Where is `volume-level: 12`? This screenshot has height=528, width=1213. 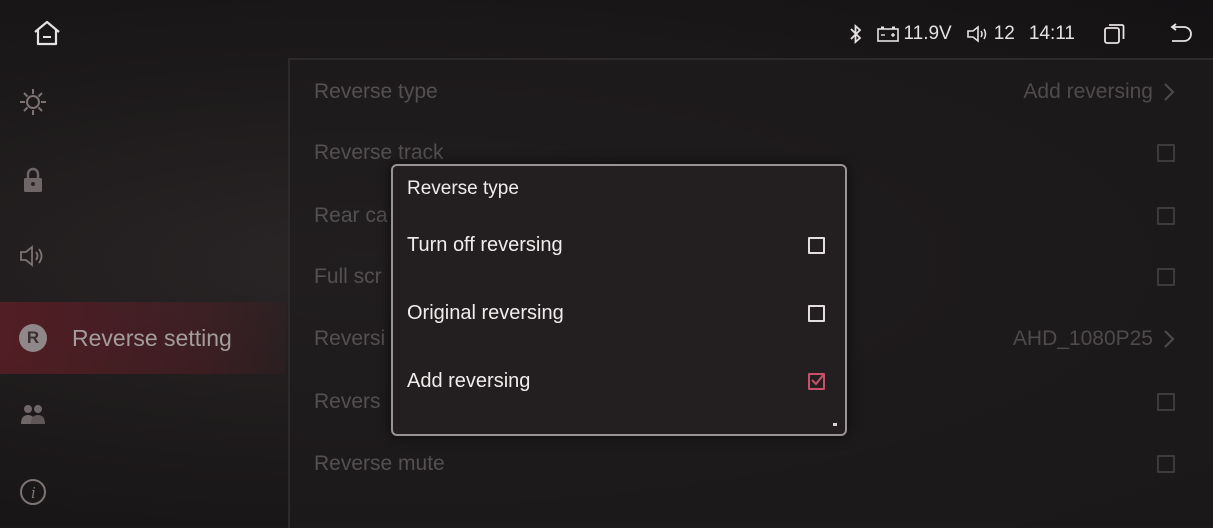
volume-level: 12 is located at coordinates (1004, 33).